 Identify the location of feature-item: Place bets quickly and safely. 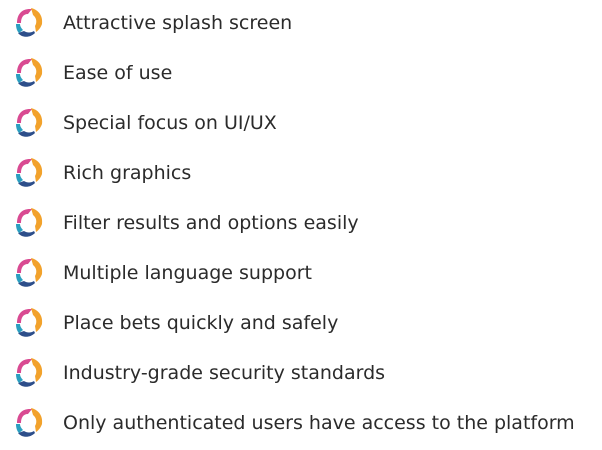
(301, 327).